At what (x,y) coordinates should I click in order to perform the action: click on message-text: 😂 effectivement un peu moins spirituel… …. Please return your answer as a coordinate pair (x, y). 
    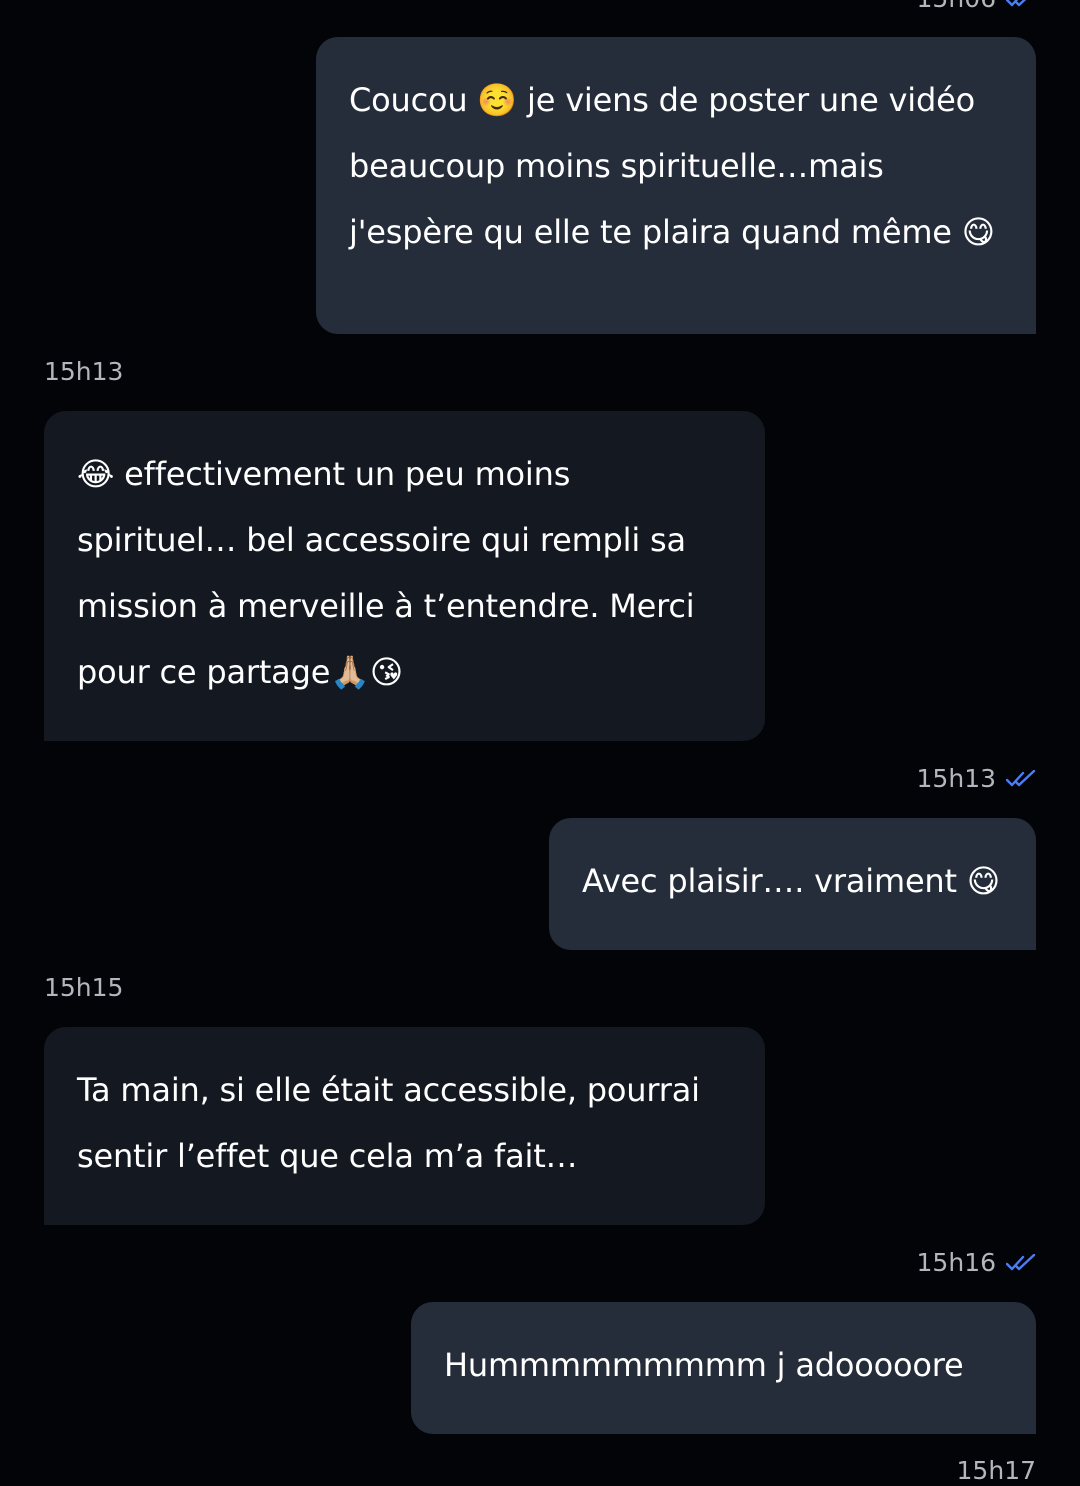
    Looking at the image, I should click on (386, 573).